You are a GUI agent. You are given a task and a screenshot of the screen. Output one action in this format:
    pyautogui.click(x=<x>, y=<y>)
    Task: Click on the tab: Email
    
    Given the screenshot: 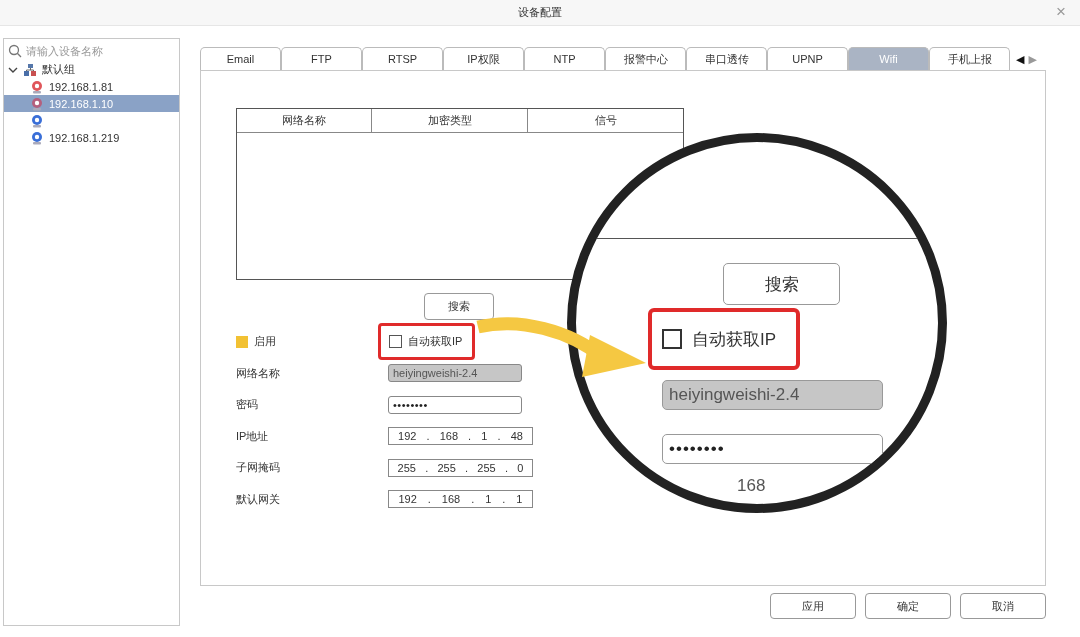 What is the action you would take?
    pyautogui.click(x=240, y=58)
    